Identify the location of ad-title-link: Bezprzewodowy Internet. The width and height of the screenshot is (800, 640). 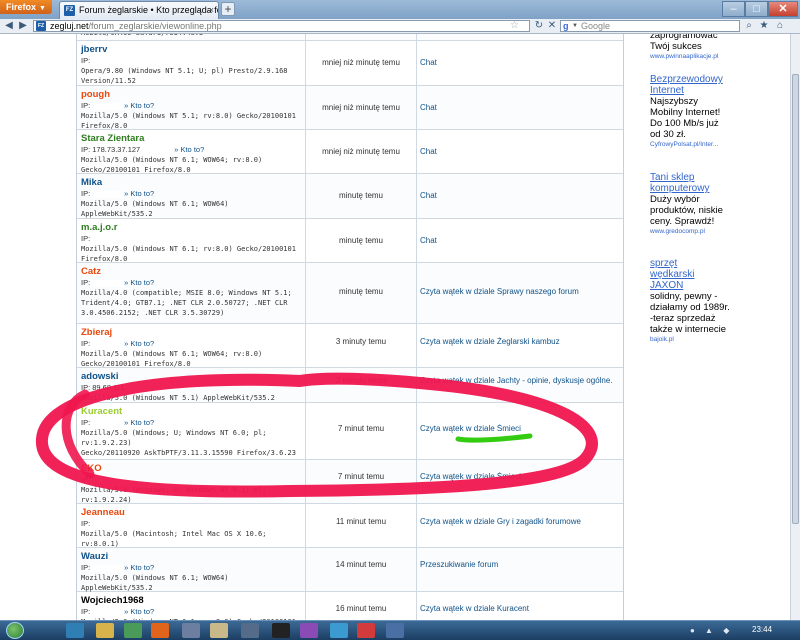
(720, 85).